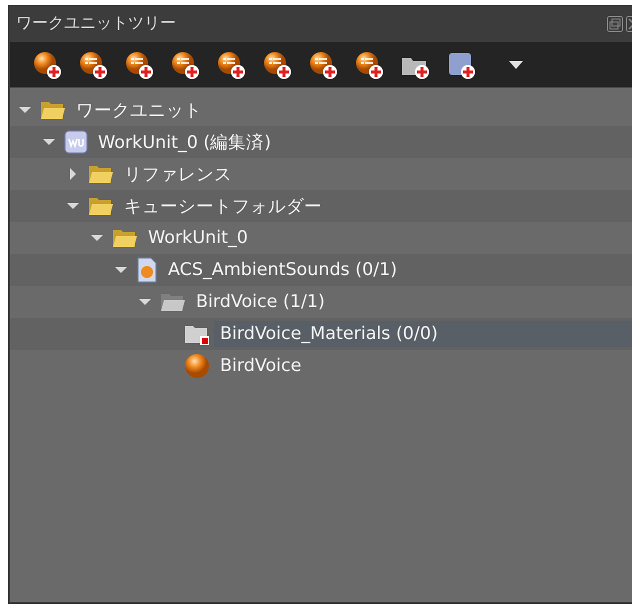 This screenshot has width=632, height=606. Describe the element at coordinates (147, 270) in the screenshot. I see `cue-sheet-icon` at that location.